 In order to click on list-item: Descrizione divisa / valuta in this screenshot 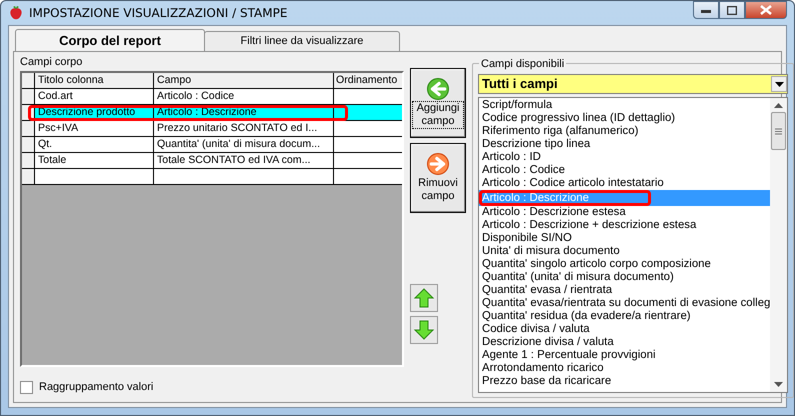, I will do `click(624, 342)`.